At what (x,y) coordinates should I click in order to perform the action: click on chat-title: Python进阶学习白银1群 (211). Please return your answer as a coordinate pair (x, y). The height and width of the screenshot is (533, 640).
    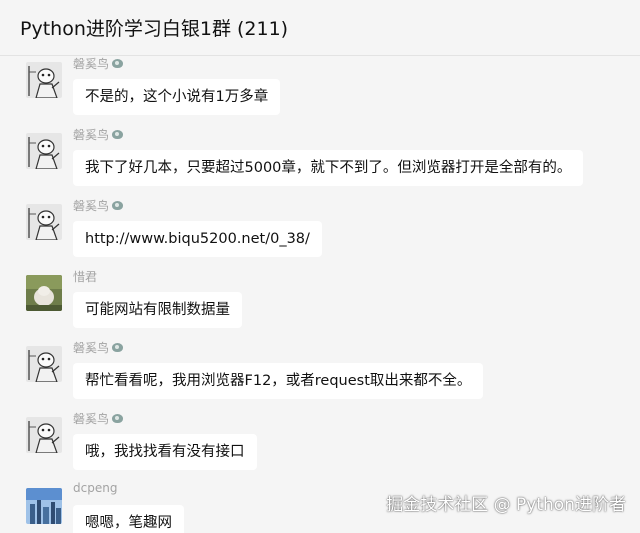
    Looking at the image, I should click on (154, 29).